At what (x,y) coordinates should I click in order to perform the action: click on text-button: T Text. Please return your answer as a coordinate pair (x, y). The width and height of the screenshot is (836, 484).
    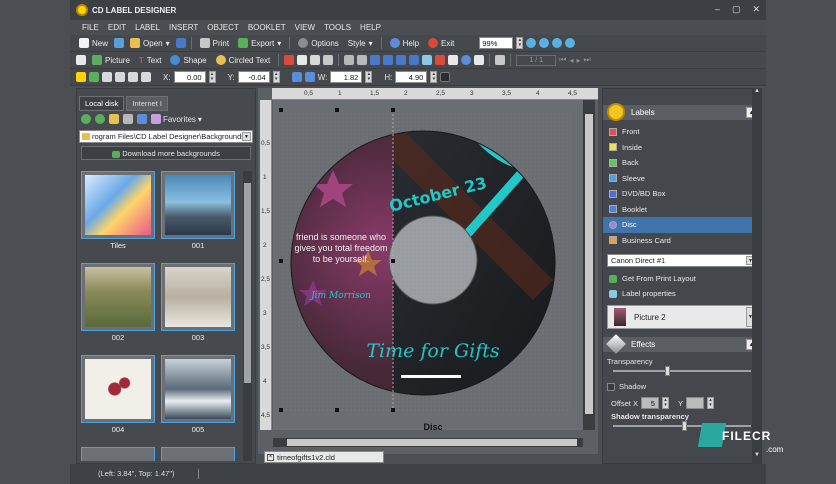
    Looking at the image, I should click on (150, 60).